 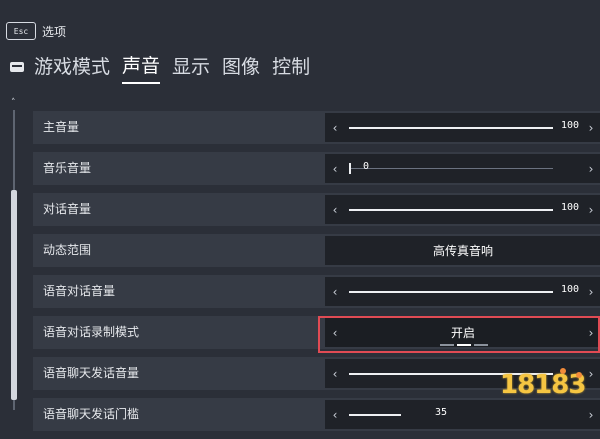 What do you see at coordinates (350, 168) in the screenshot?
I see `slider-knob` at bounding box center [350, 168].